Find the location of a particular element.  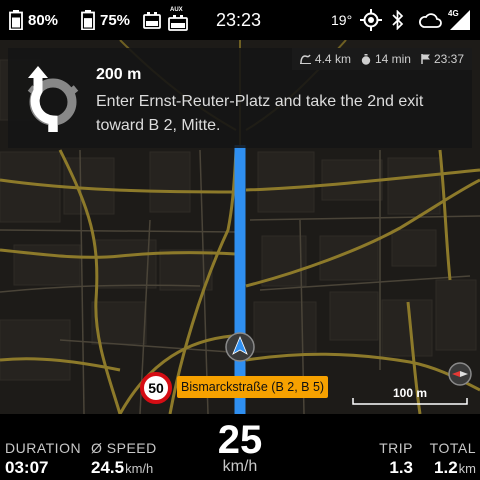

remaining-distance: 4.4 km is located at coordinates (325, 59).